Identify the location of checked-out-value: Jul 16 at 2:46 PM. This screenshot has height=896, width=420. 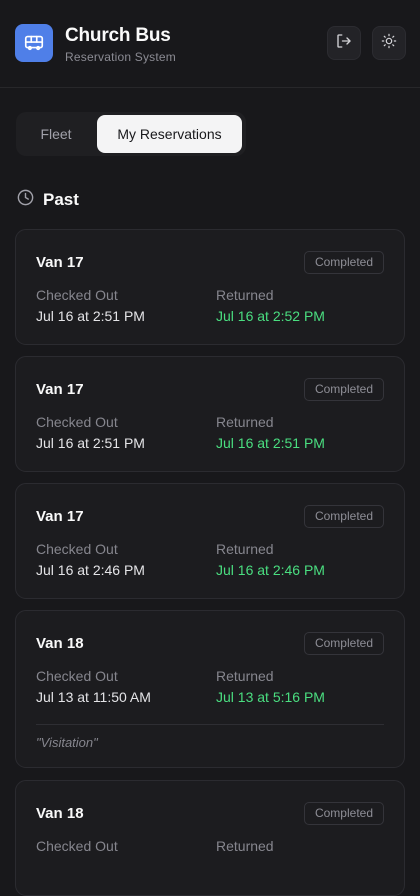
(90, 570).